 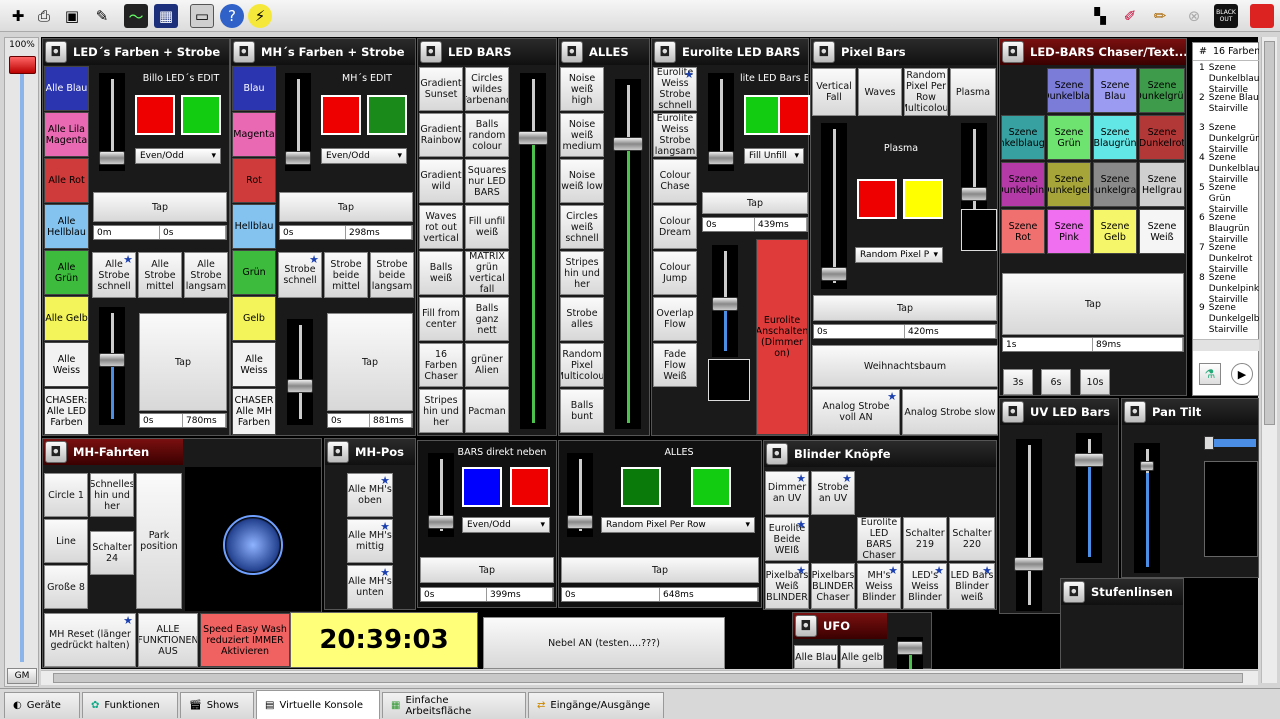 I want to click on color-swatch-green, so click(x=711, y=487).